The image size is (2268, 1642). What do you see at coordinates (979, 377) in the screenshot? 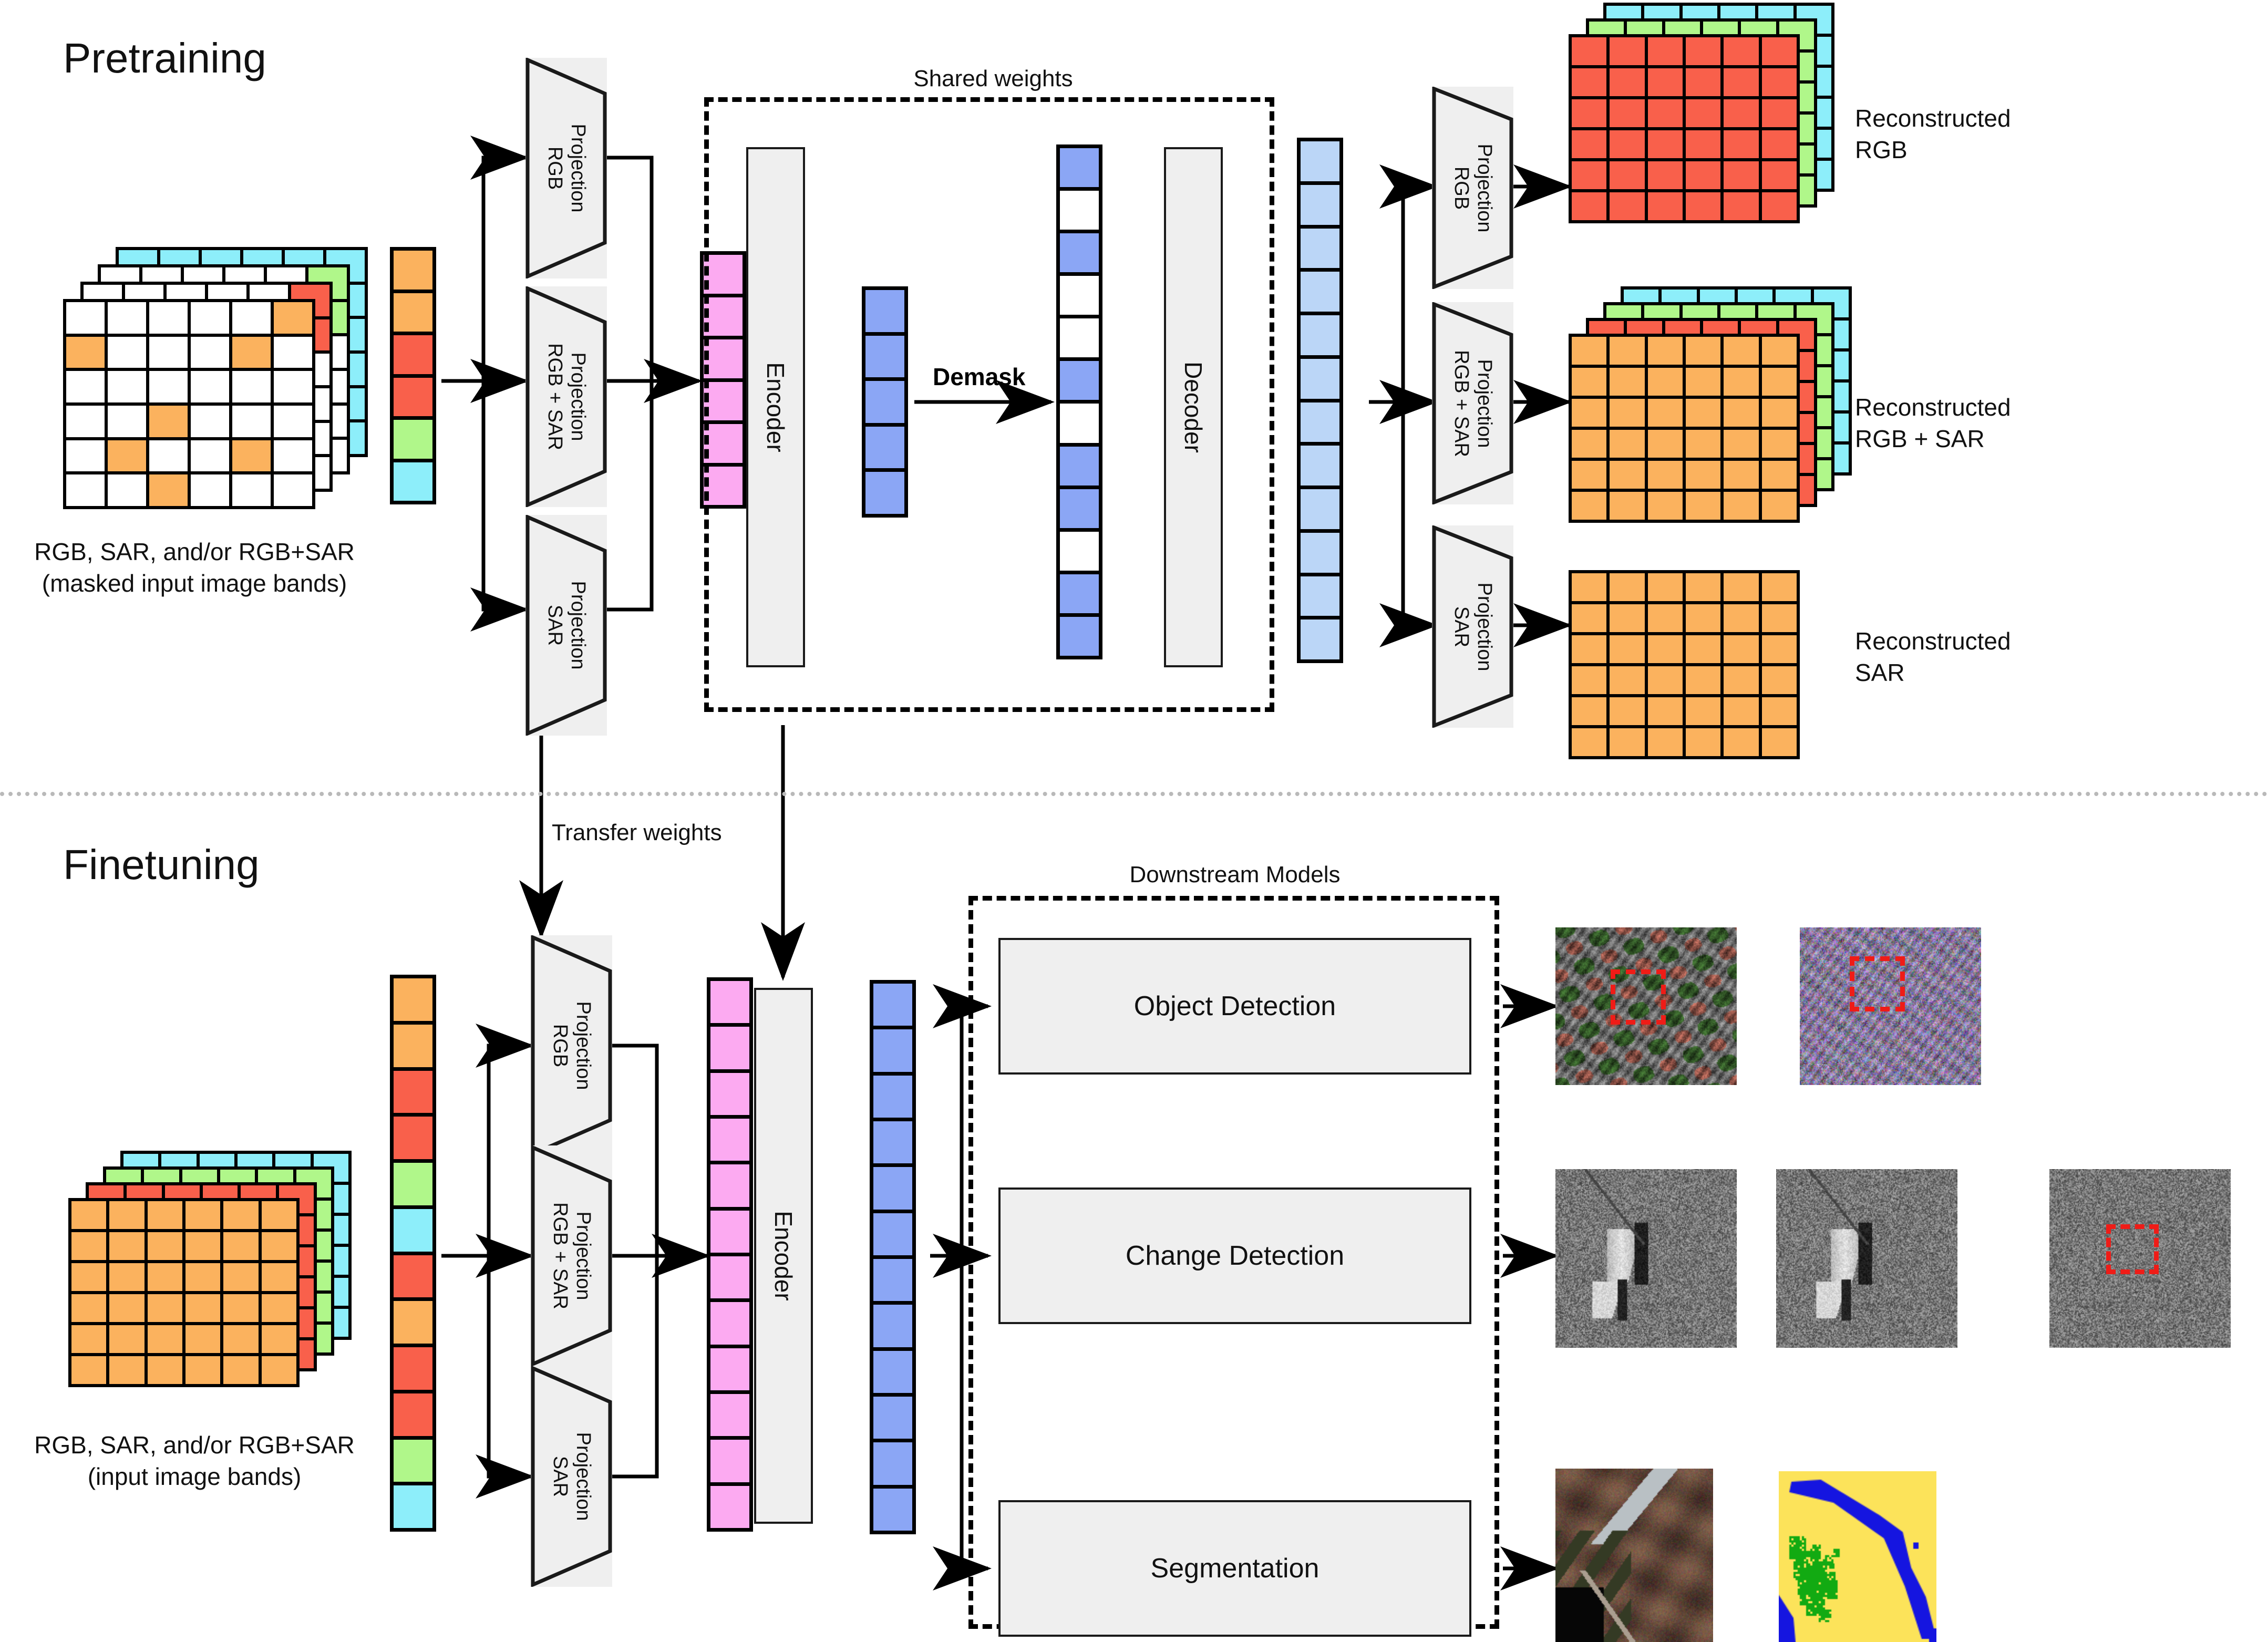
I see `demask-label: Demask` at bounding box center [979, 377].